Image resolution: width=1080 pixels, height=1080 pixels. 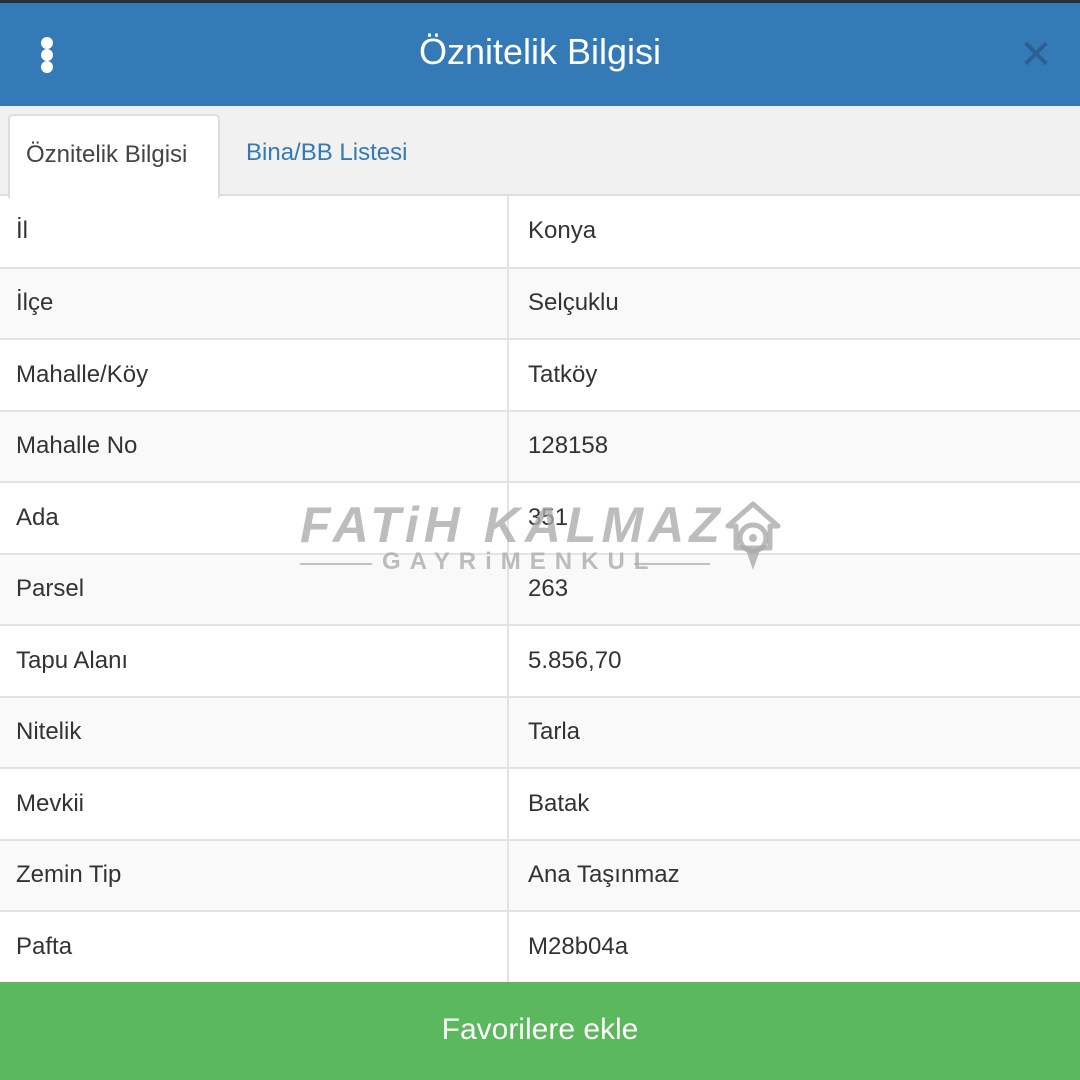 I want to click on table-row: Tapu Alanı 5.856,70, so click(x=540, y=661).